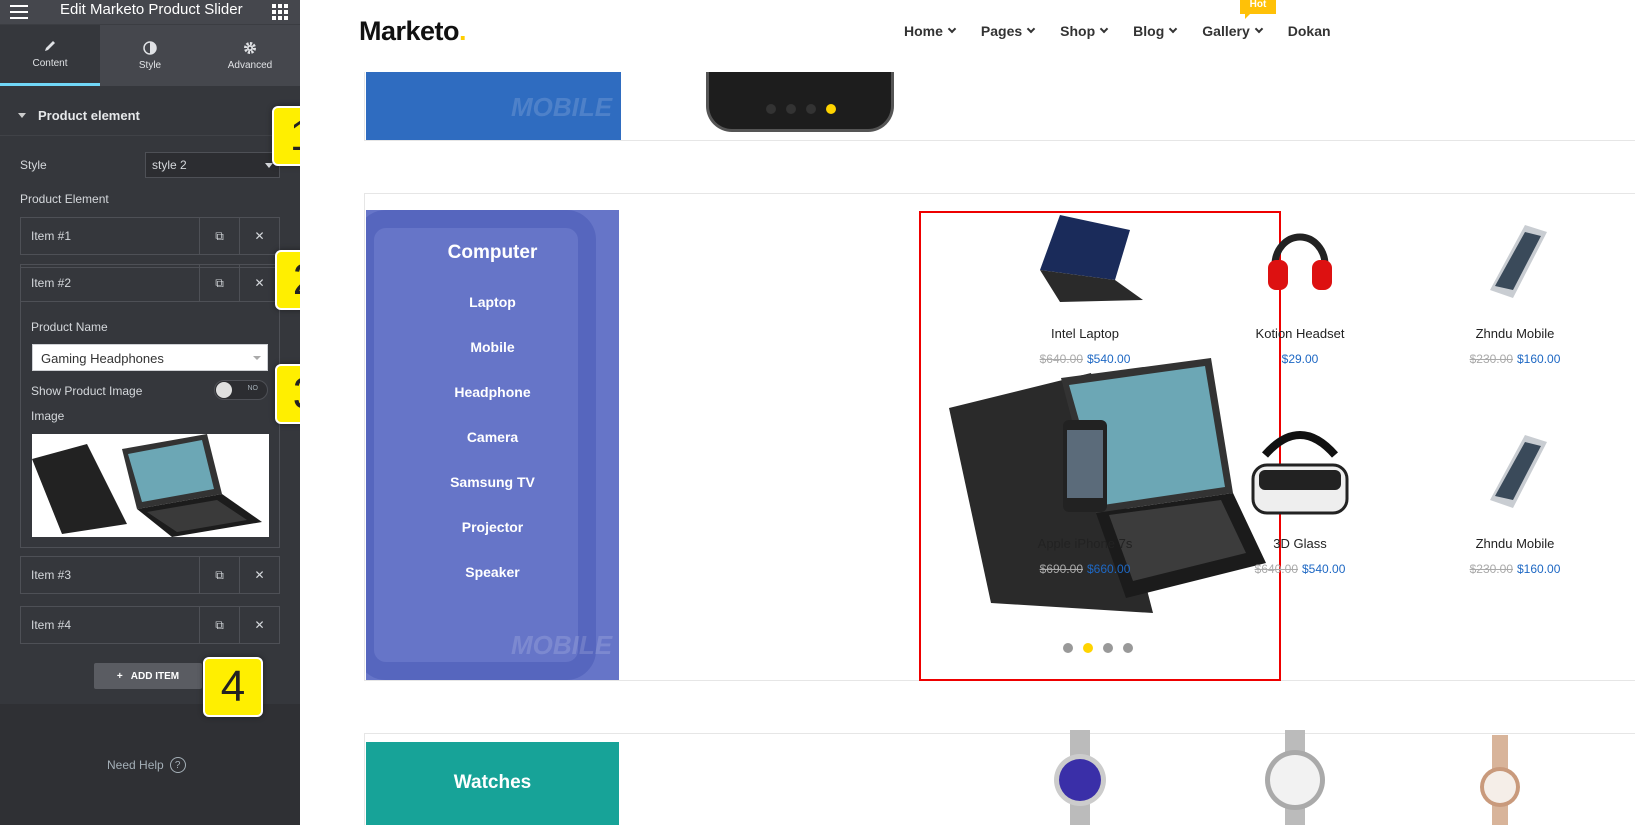 This screenshot has height=825, width=1635. Describe the element at coordinates (1515, 359) in the screenshot. I see `product-price: $230.00 $160.00` at that location.